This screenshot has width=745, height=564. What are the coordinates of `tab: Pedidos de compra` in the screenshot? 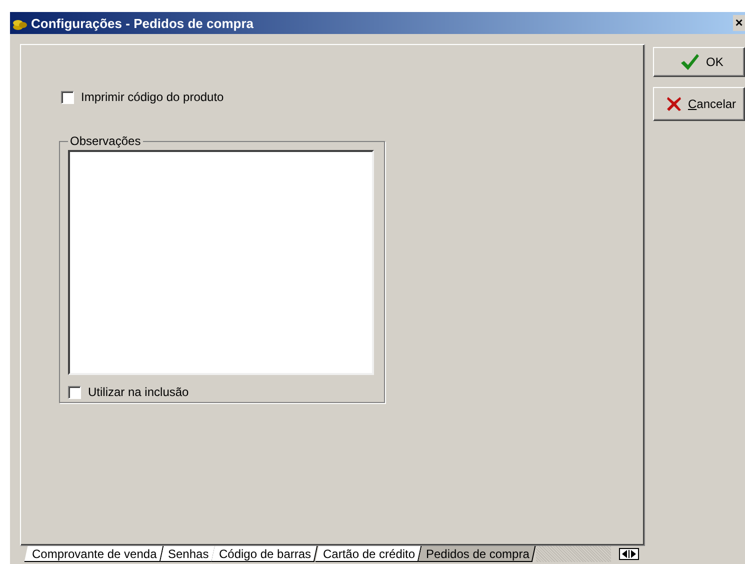 It's located at (477, 554).